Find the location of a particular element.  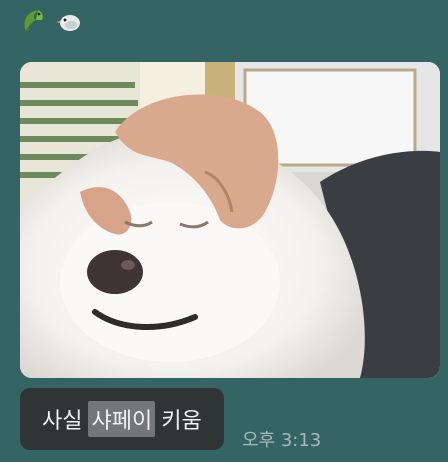

message-timestamp: 오후 3:13 is located at coordinates (282, 440).